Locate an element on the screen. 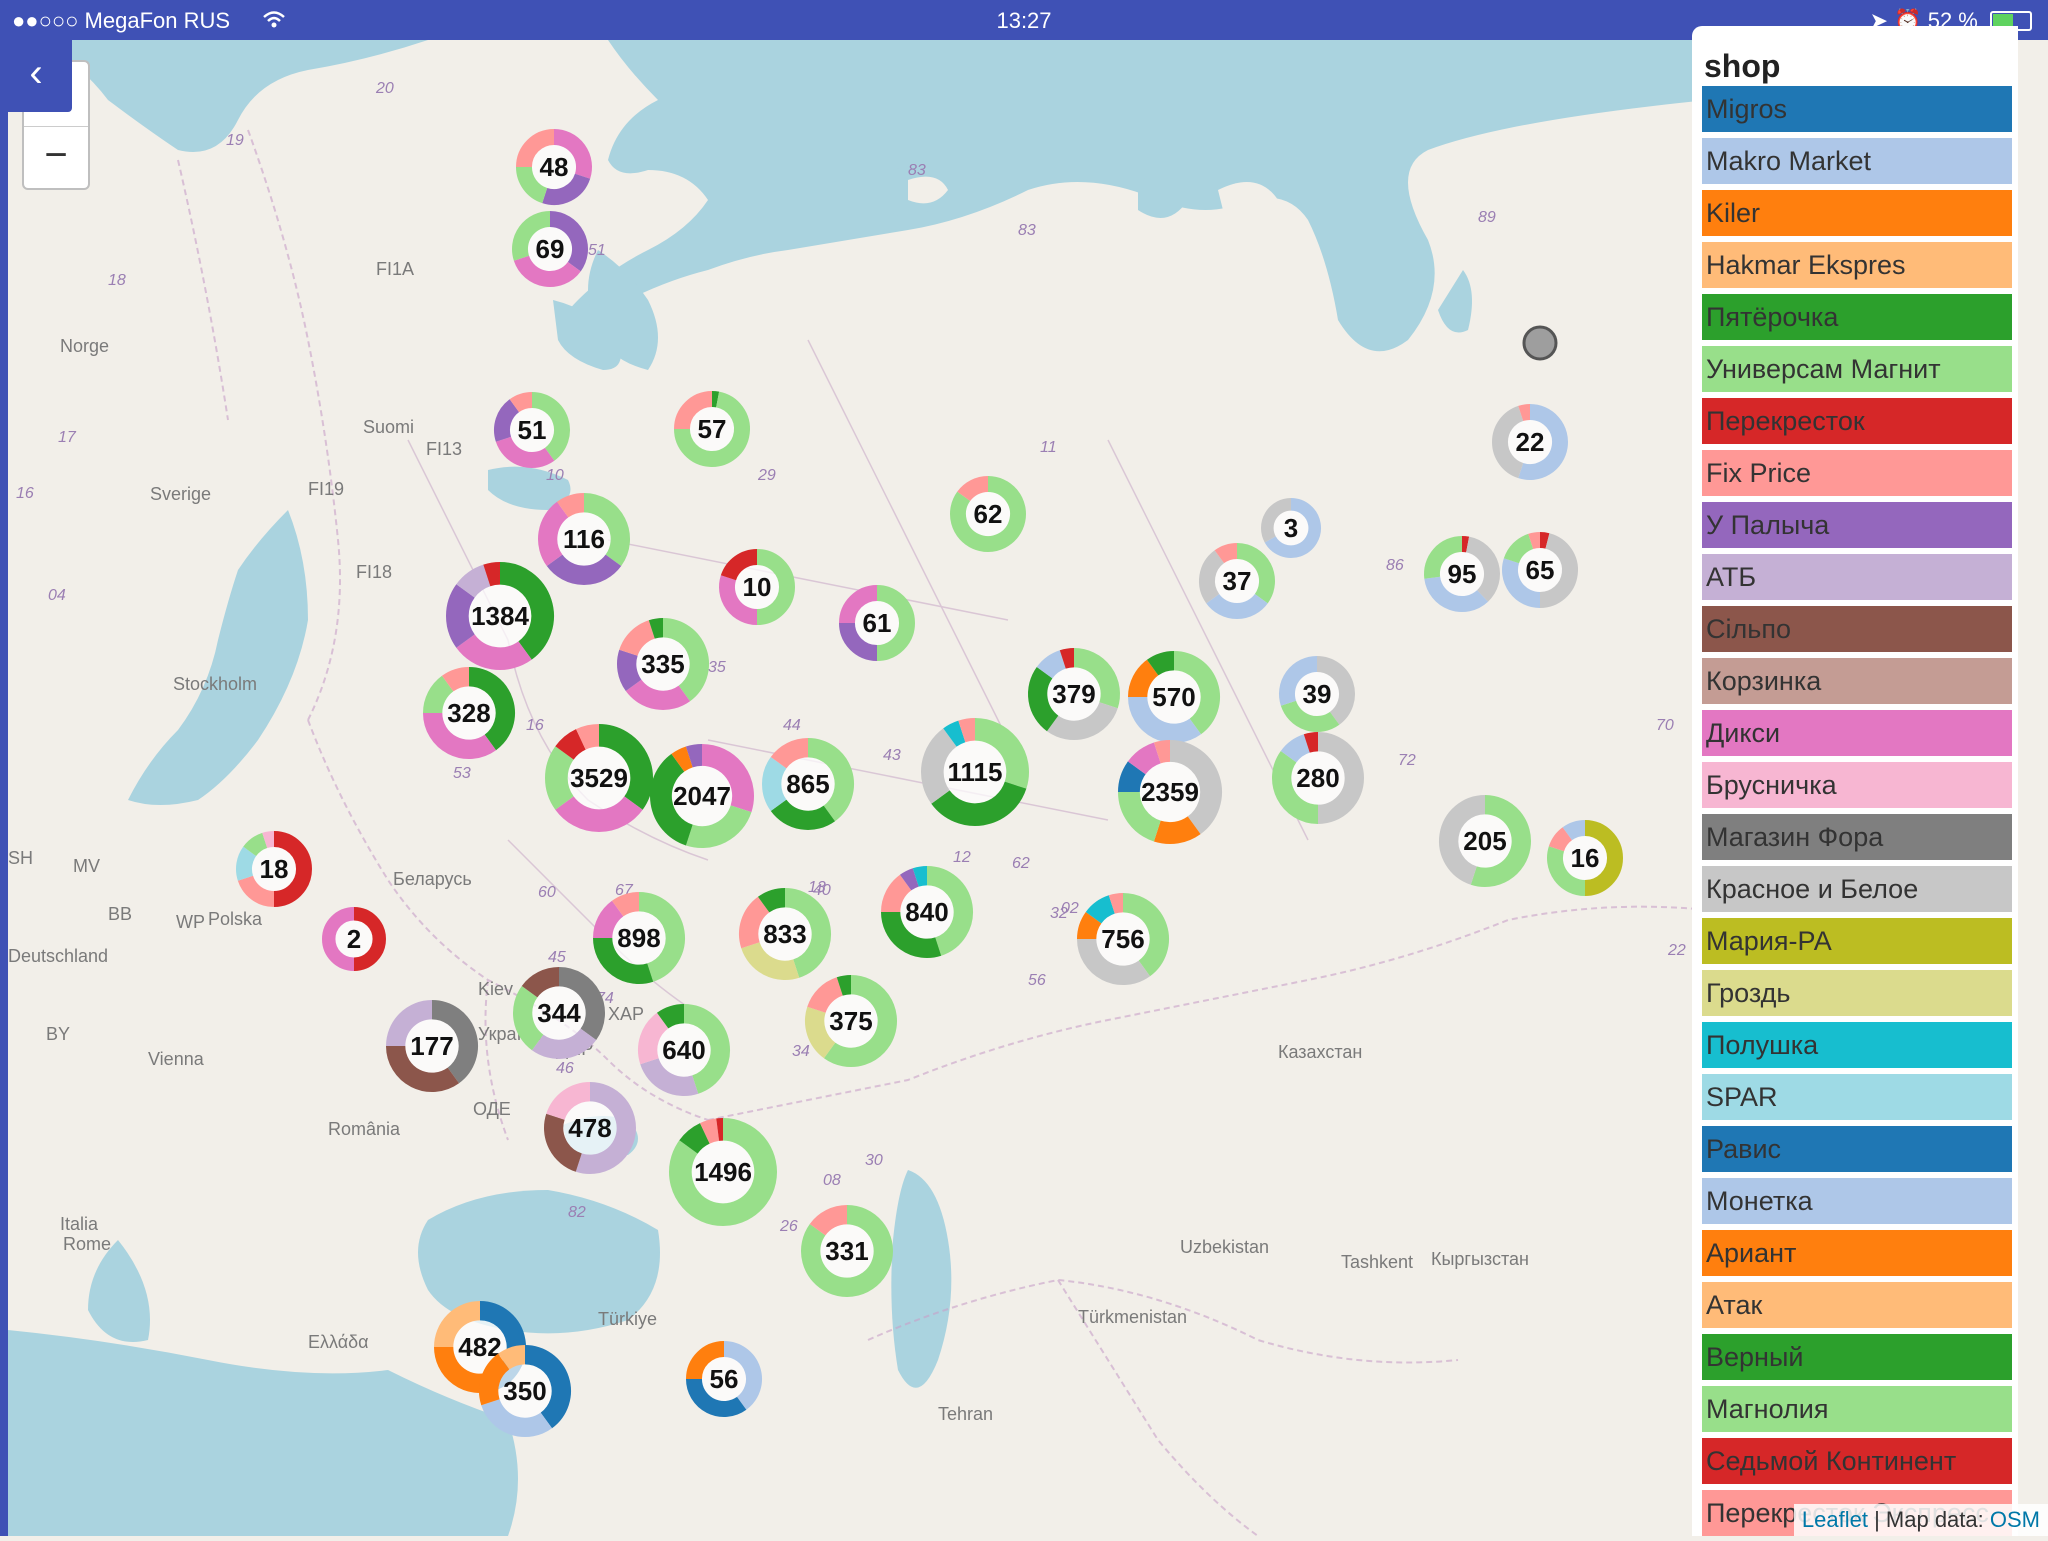 This screenshot has height=1541, width=2048. region-number: 70 is located at coordinates (1665, 725).